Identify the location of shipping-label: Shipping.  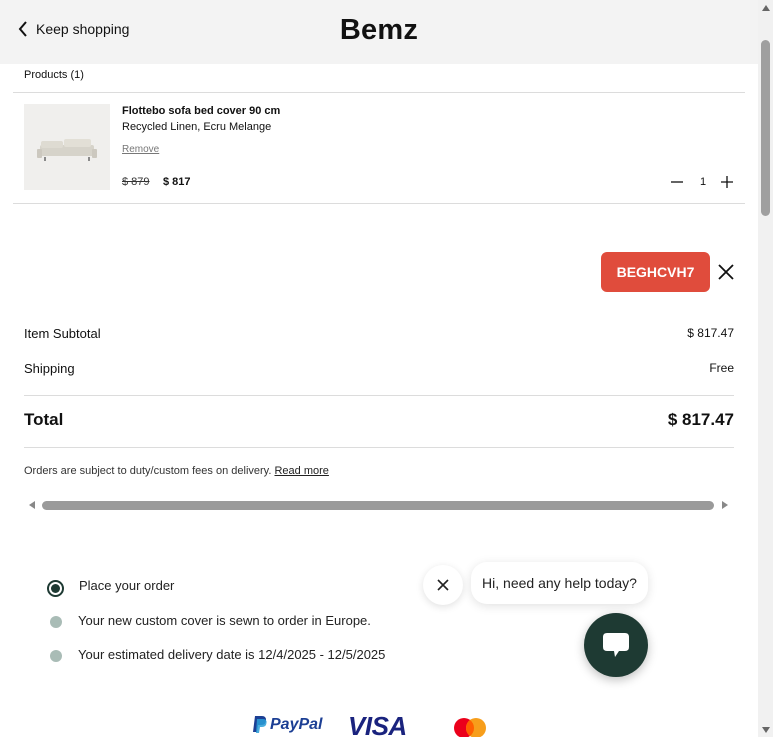
(49, 368).